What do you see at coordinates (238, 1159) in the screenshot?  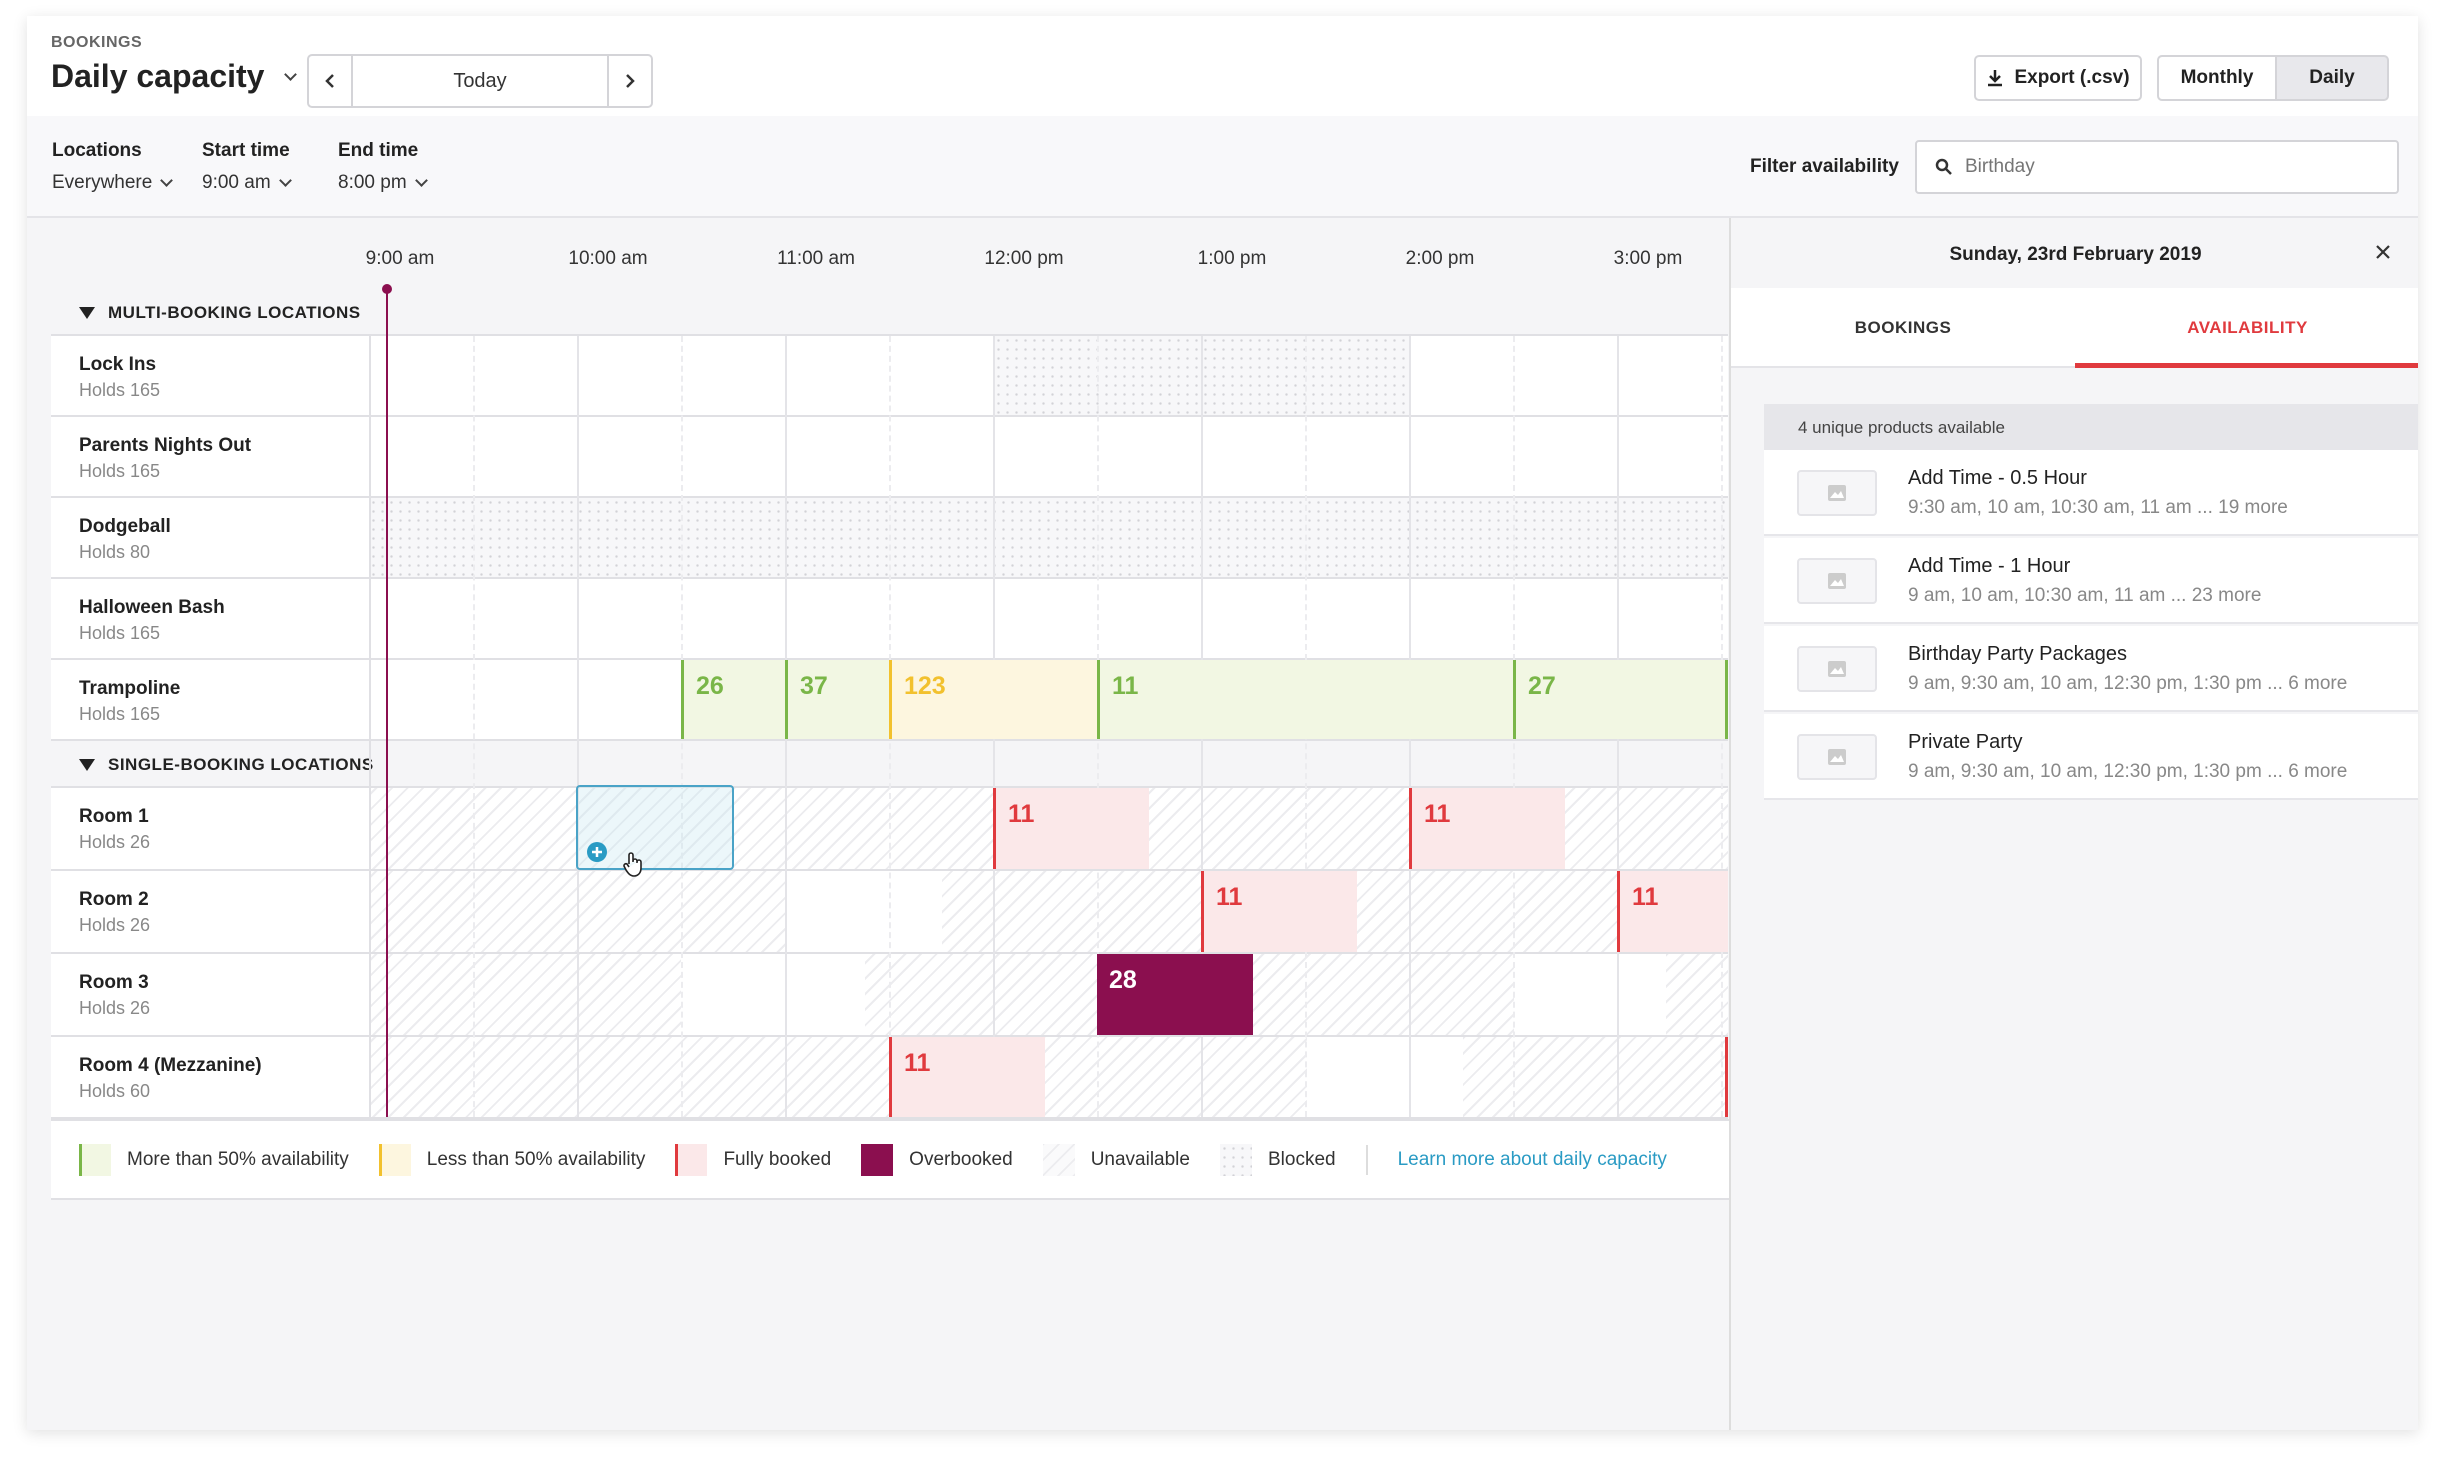 I see `legend-label: More than 50% availability` at bounding box center [238, 1159].